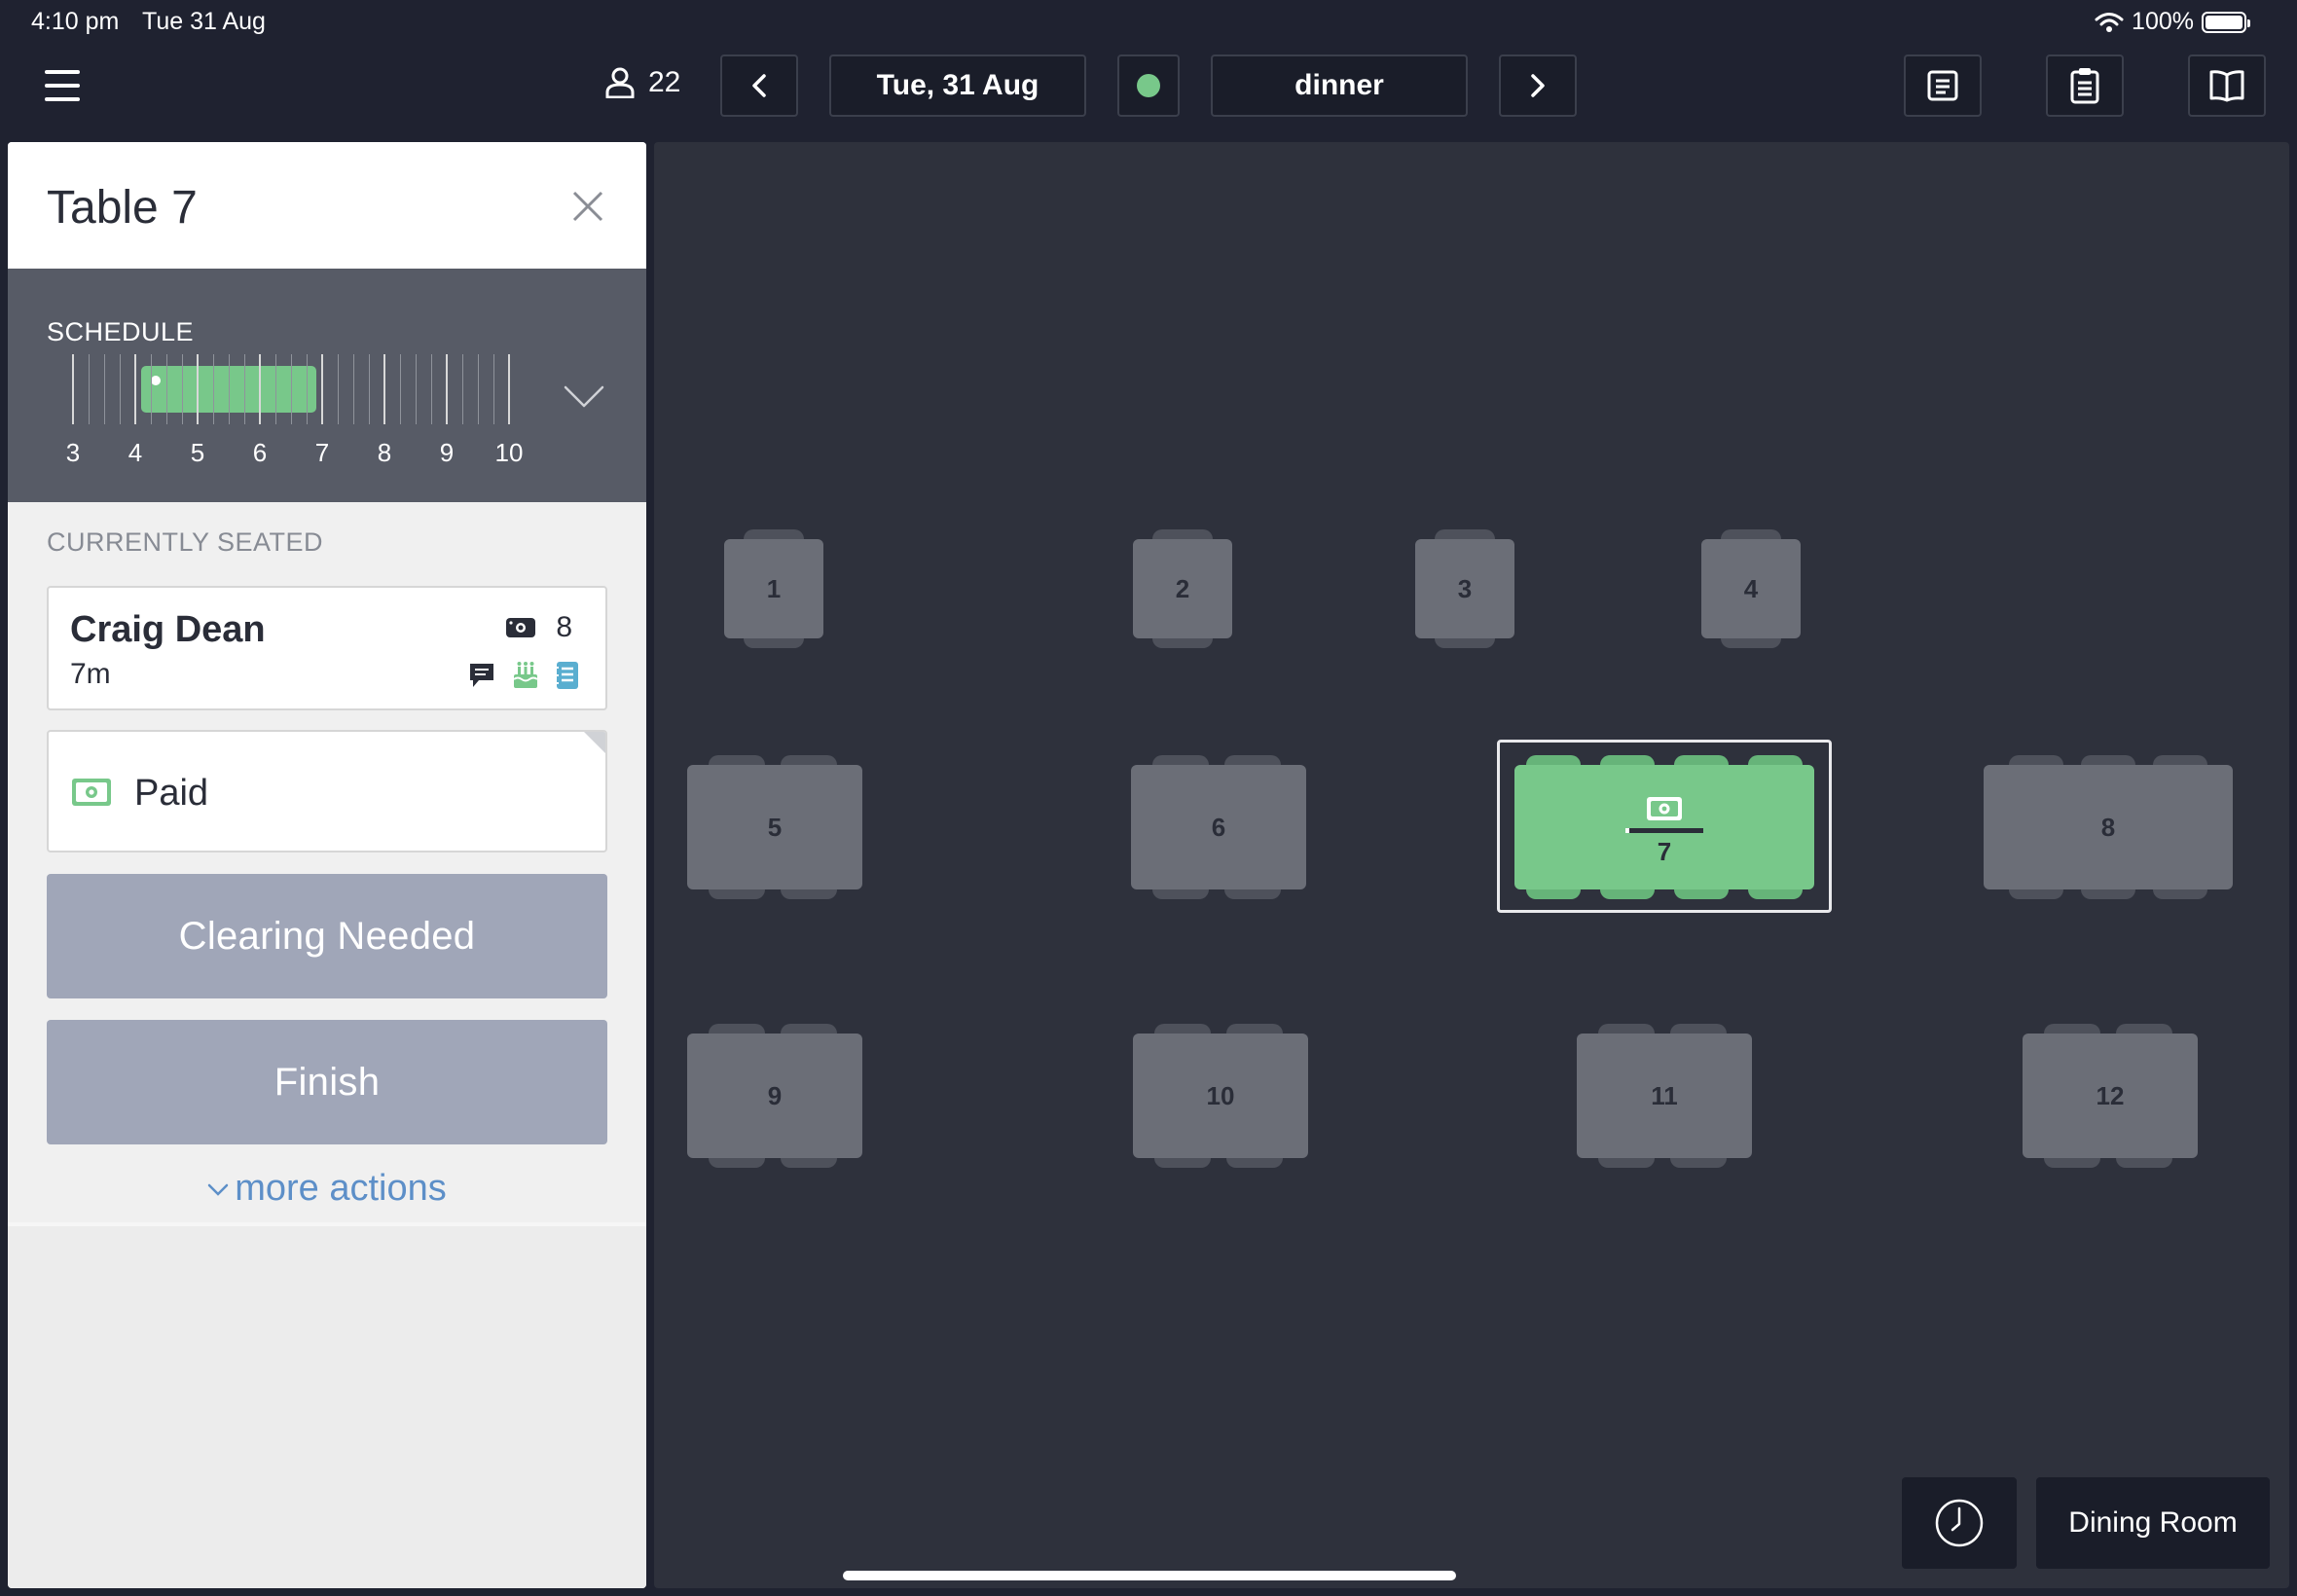  What do you see at coordinates (197, 452) in the screenshot?
I see `schedule-hour-label: 5` at bounding box center [197, 452].